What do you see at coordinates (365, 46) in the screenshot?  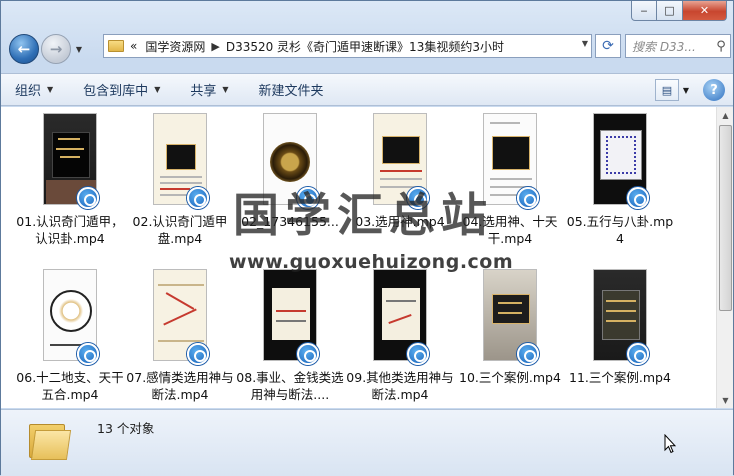 I see `breadcrumb-item-current: D33520 灵杉《奇门遁甲速断课》13集视频约3小时` at bounding box center [365, 46].